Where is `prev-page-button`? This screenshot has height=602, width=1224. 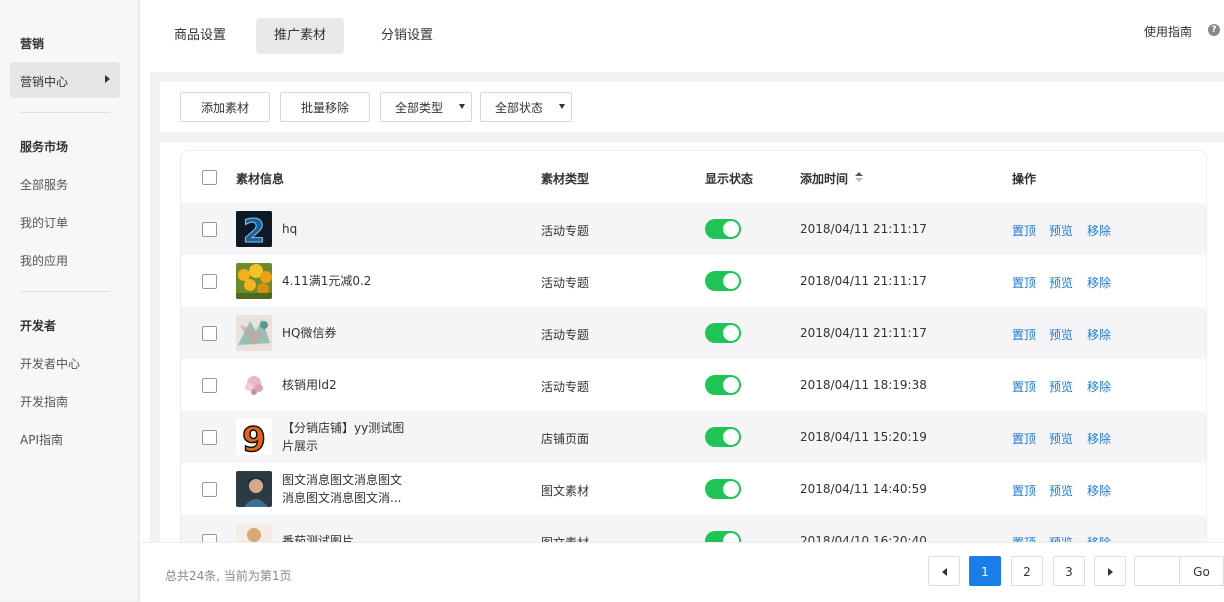
prev-page-button is located at coordinates (944, 571).